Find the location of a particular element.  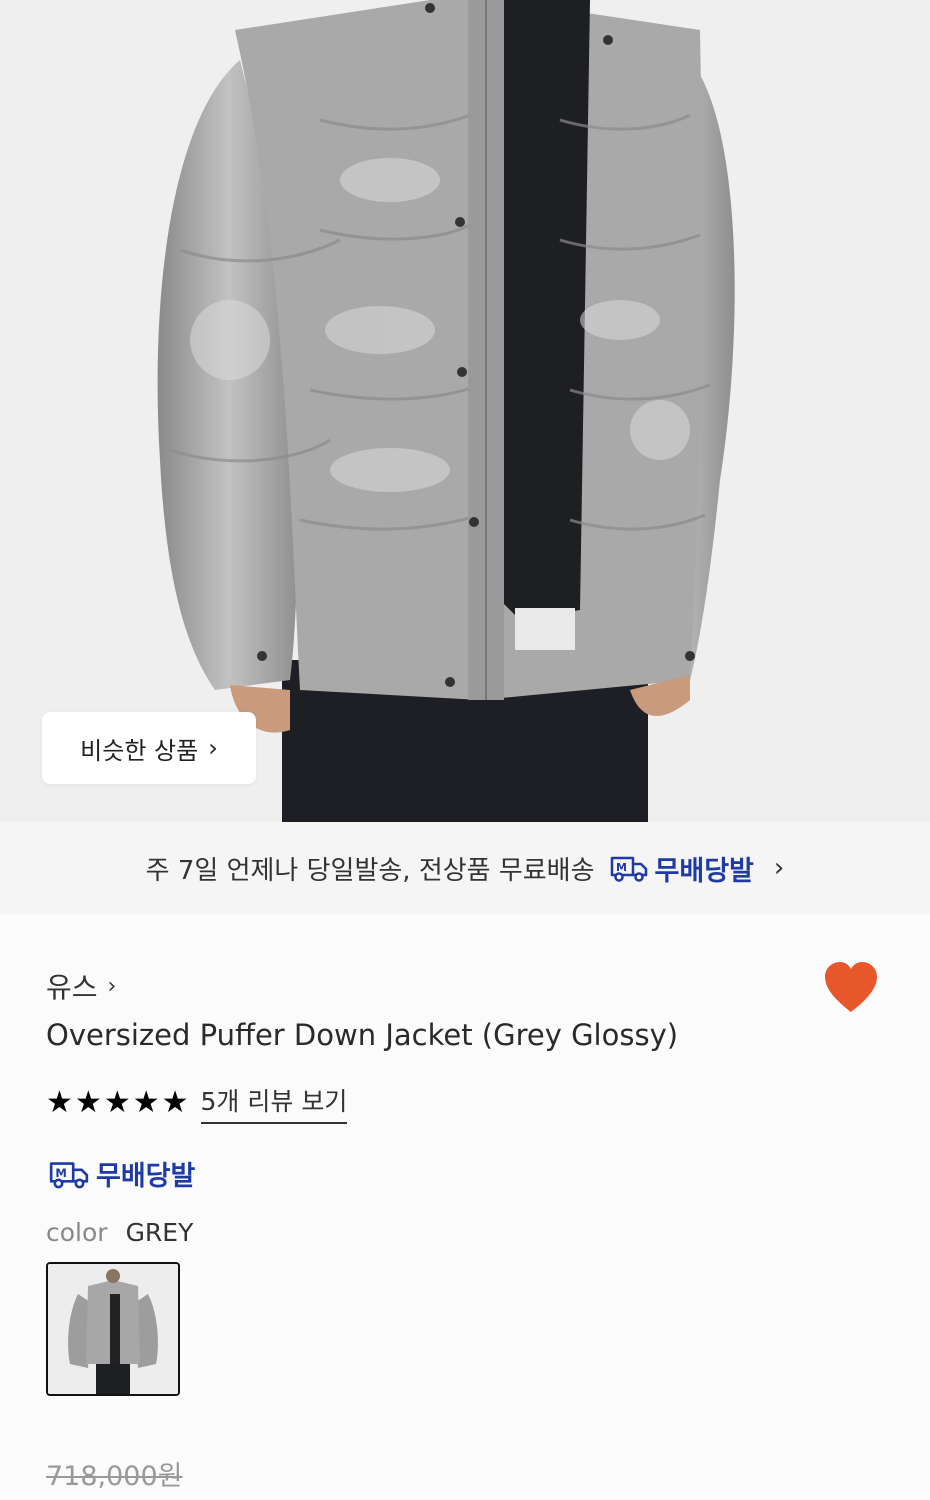

wishlist-heart-icon is located at coordinates (851, 987).